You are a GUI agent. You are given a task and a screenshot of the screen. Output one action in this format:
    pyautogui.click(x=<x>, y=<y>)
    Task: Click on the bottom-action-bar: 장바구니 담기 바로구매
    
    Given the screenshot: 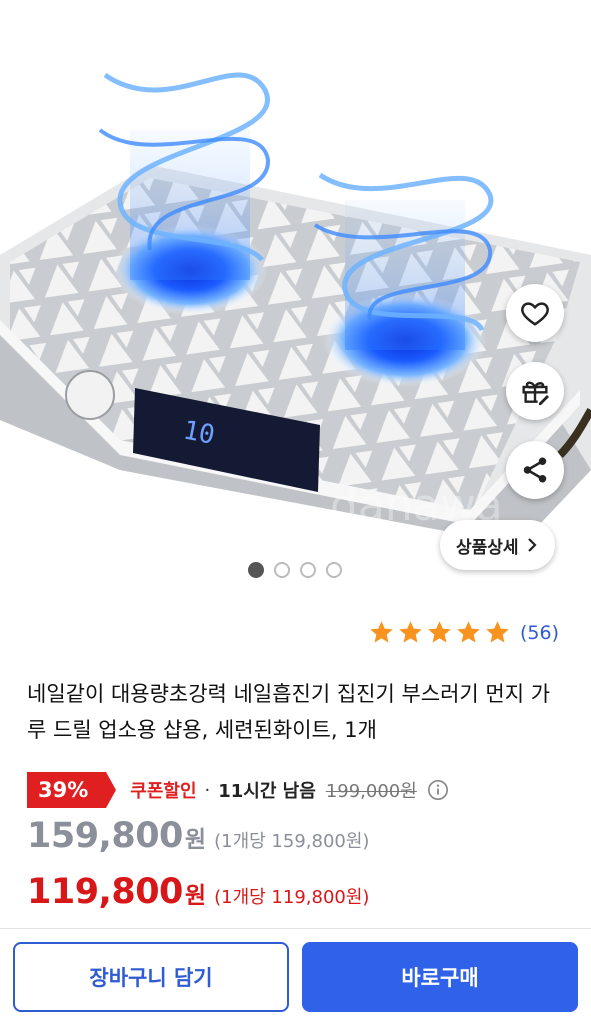 What is the action you would take?
    pyautogui.click(x=295, y=976)
    